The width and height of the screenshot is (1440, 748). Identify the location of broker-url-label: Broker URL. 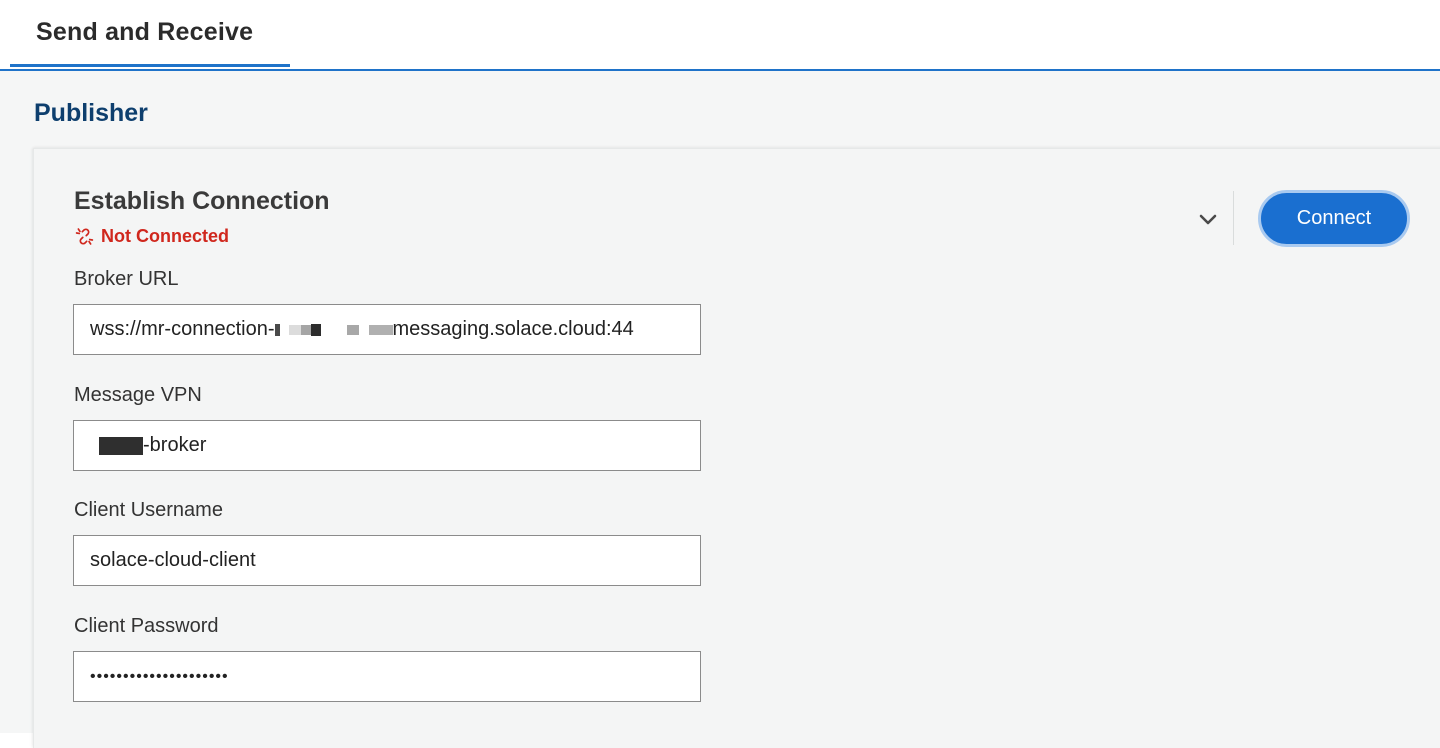
(126, 279).